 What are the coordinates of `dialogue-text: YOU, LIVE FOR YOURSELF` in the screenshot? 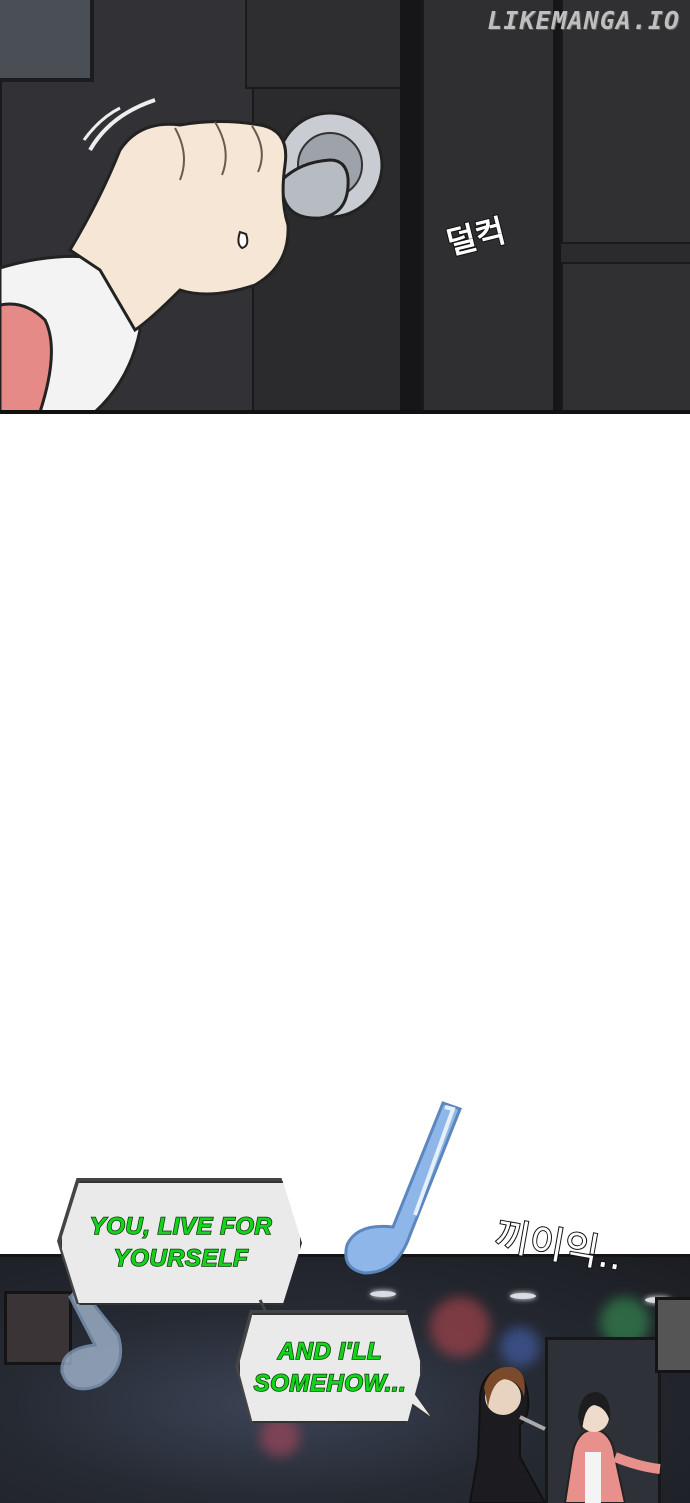 It's located at (181, 1242).